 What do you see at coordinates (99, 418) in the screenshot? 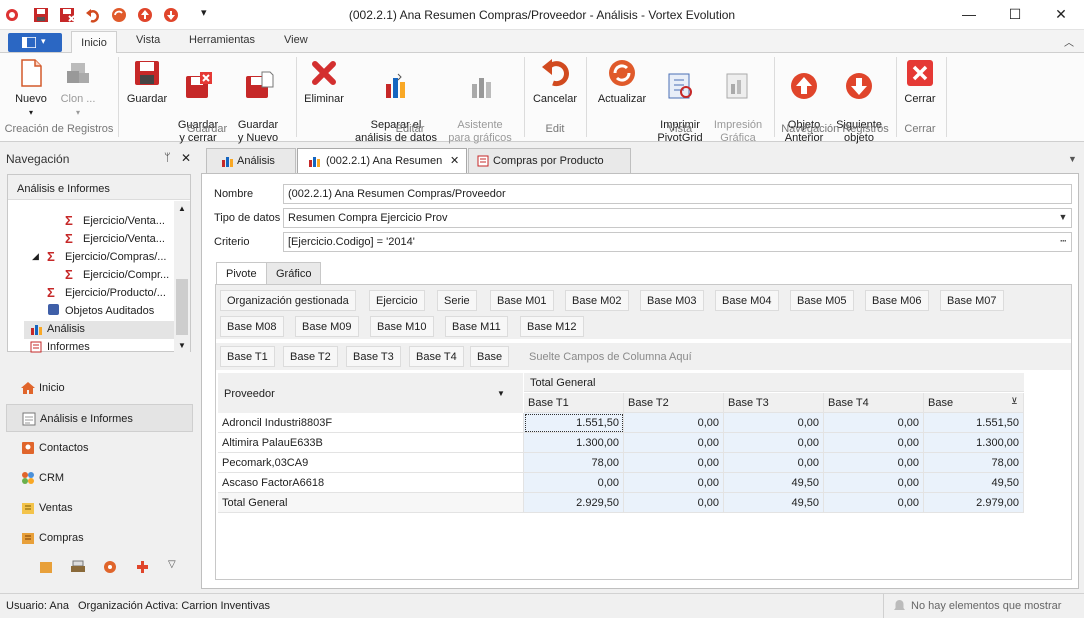
I see `module-analisis: Análisis e Informes` at bounding box center [99, 418].